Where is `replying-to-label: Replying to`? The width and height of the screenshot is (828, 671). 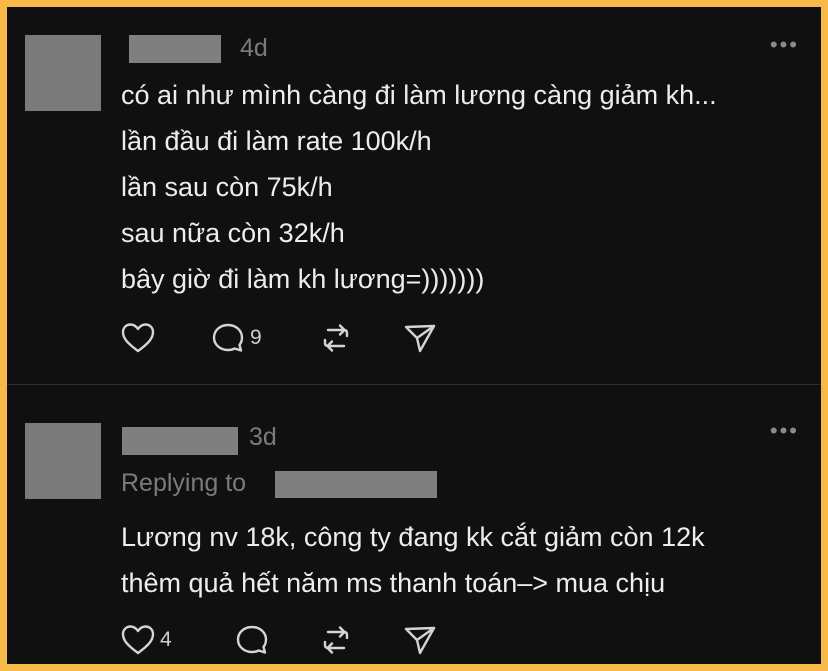
replying-to-label: Replying to is located at coordinates (184, 483).